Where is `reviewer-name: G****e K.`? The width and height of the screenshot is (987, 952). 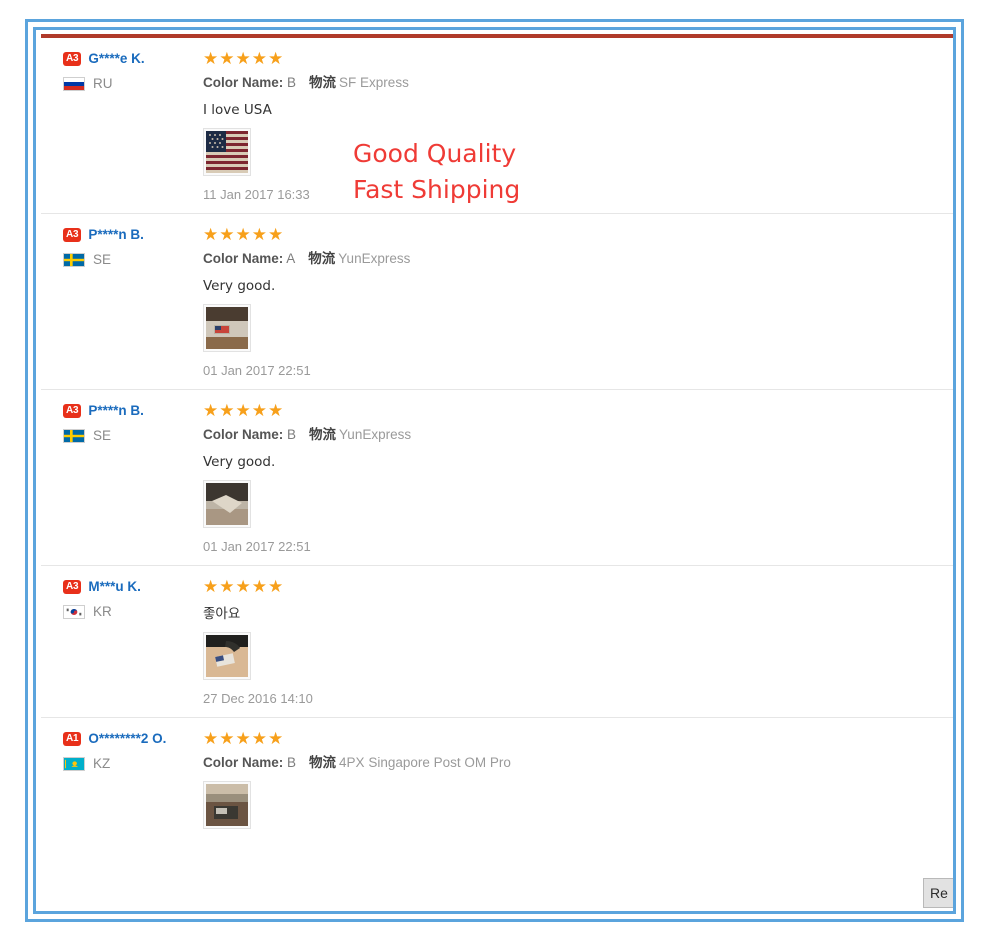
reviewer-name: G****e K. is located at coordinates (116, 58).